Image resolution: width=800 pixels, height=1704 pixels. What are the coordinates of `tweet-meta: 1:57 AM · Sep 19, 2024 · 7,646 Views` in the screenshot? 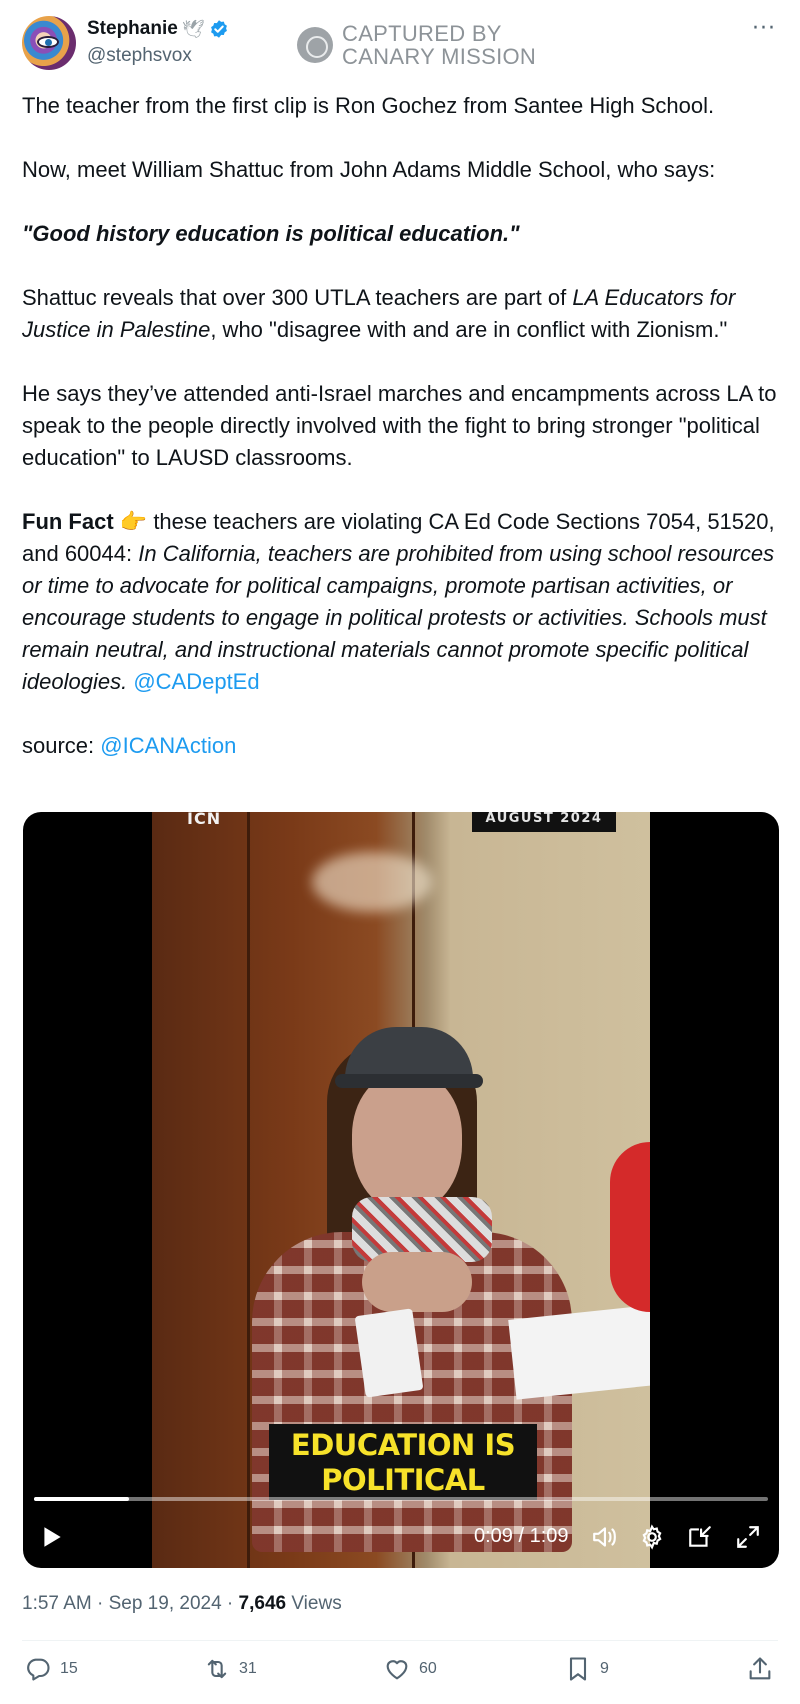 It's located at (182, 1604).